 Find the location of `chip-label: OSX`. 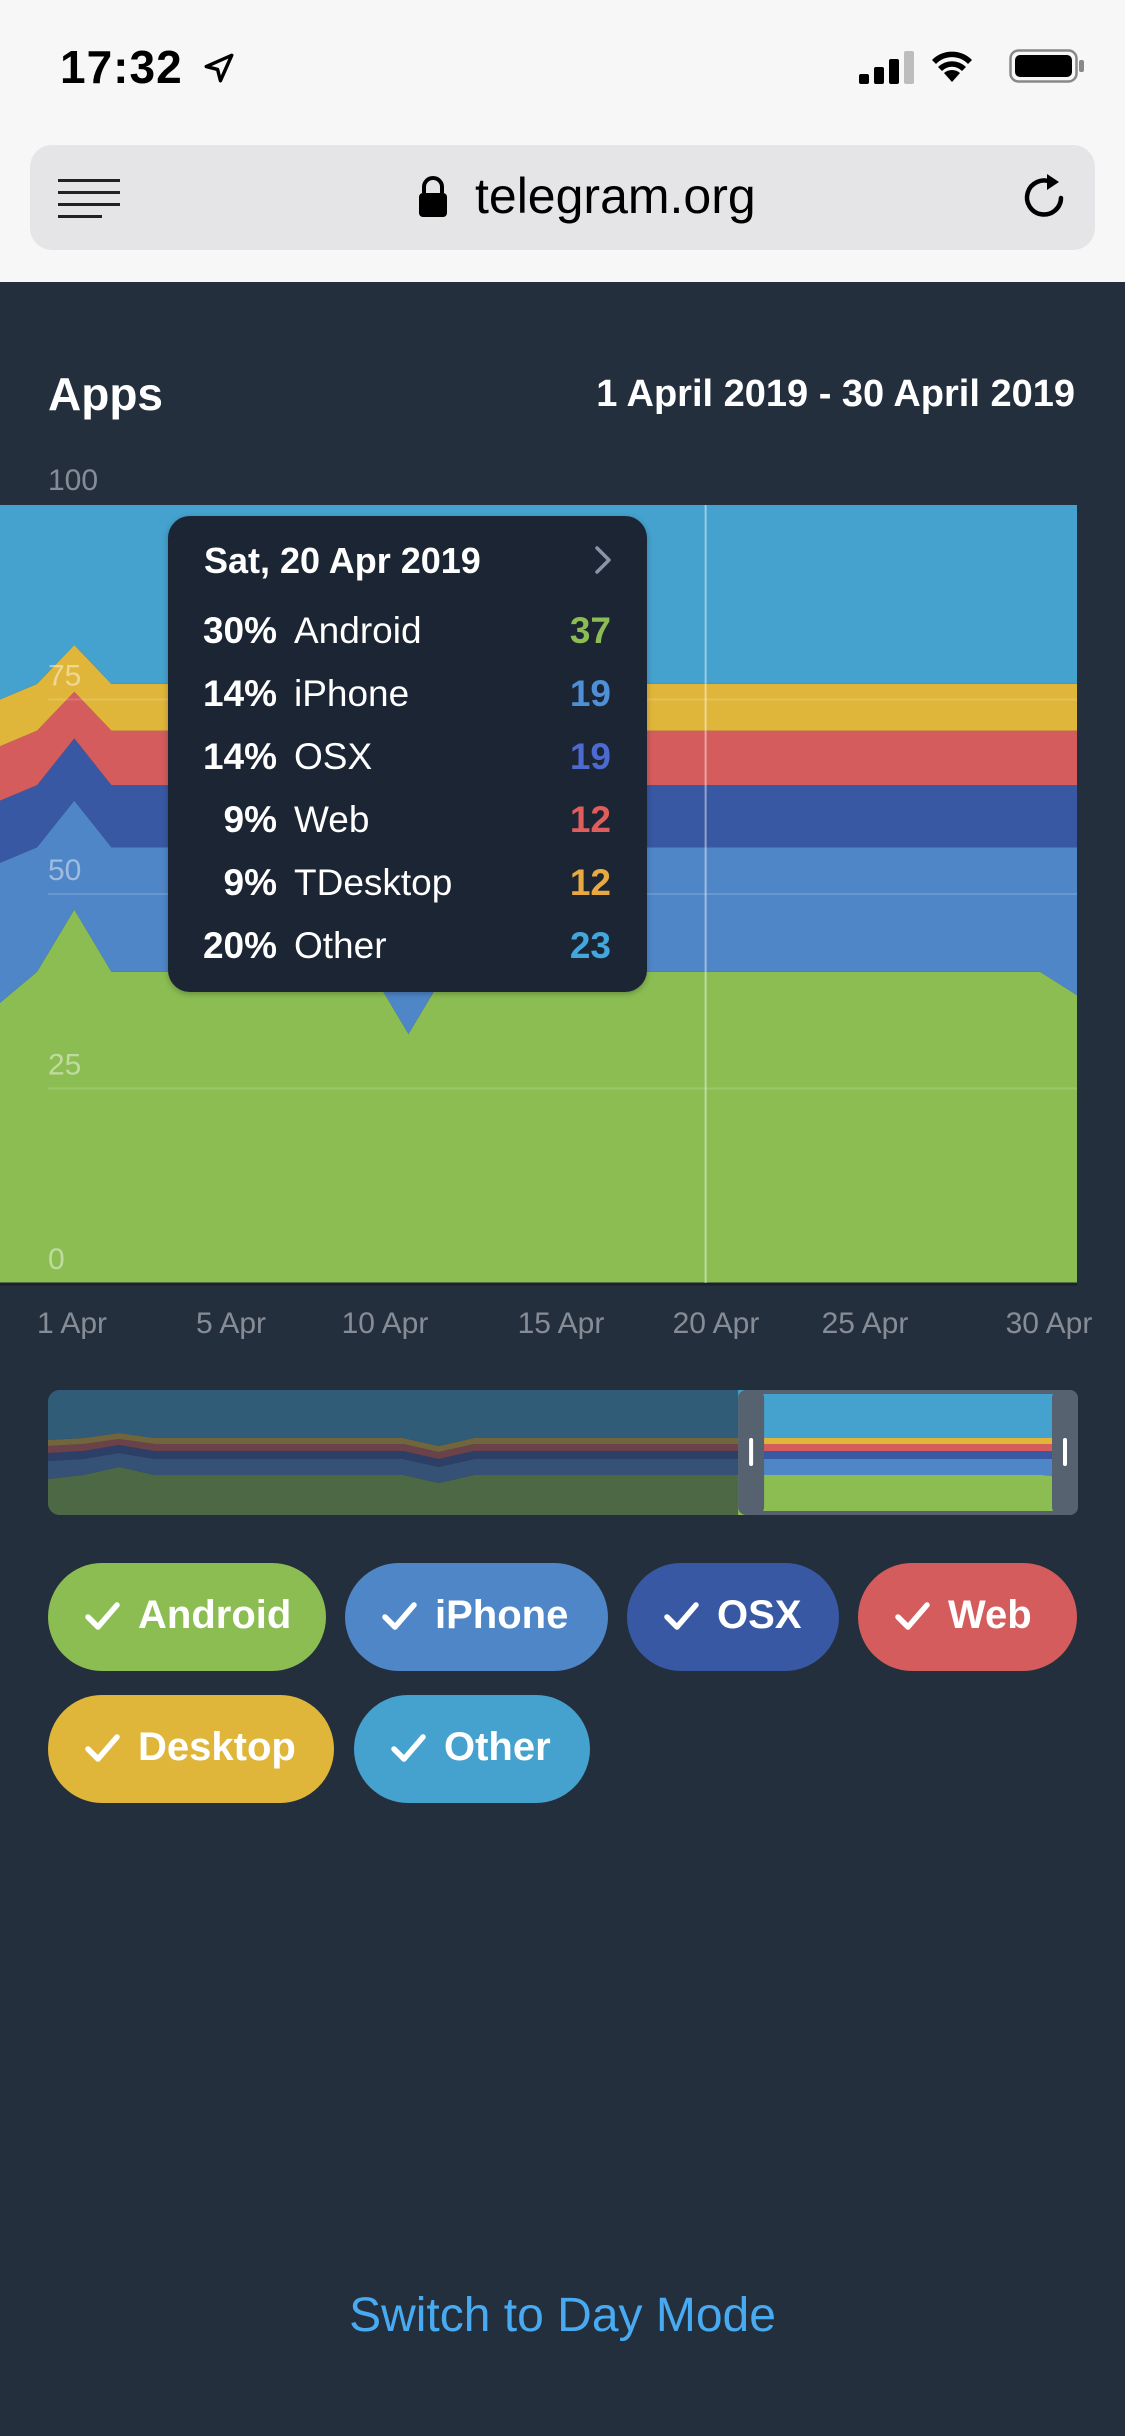

chip-label: OSX is located at coordinates (759, 1615).